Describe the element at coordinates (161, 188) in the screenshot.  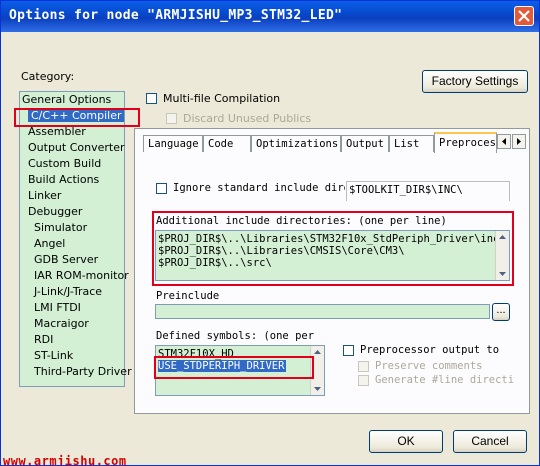
I see `ignore-standard-include-checkbox` at that location.